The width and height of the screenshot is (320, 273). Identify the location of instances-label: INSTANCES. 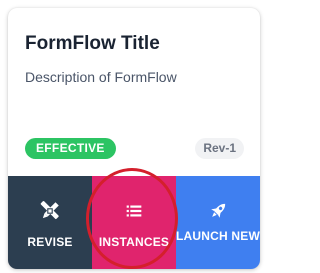
(134, 242).